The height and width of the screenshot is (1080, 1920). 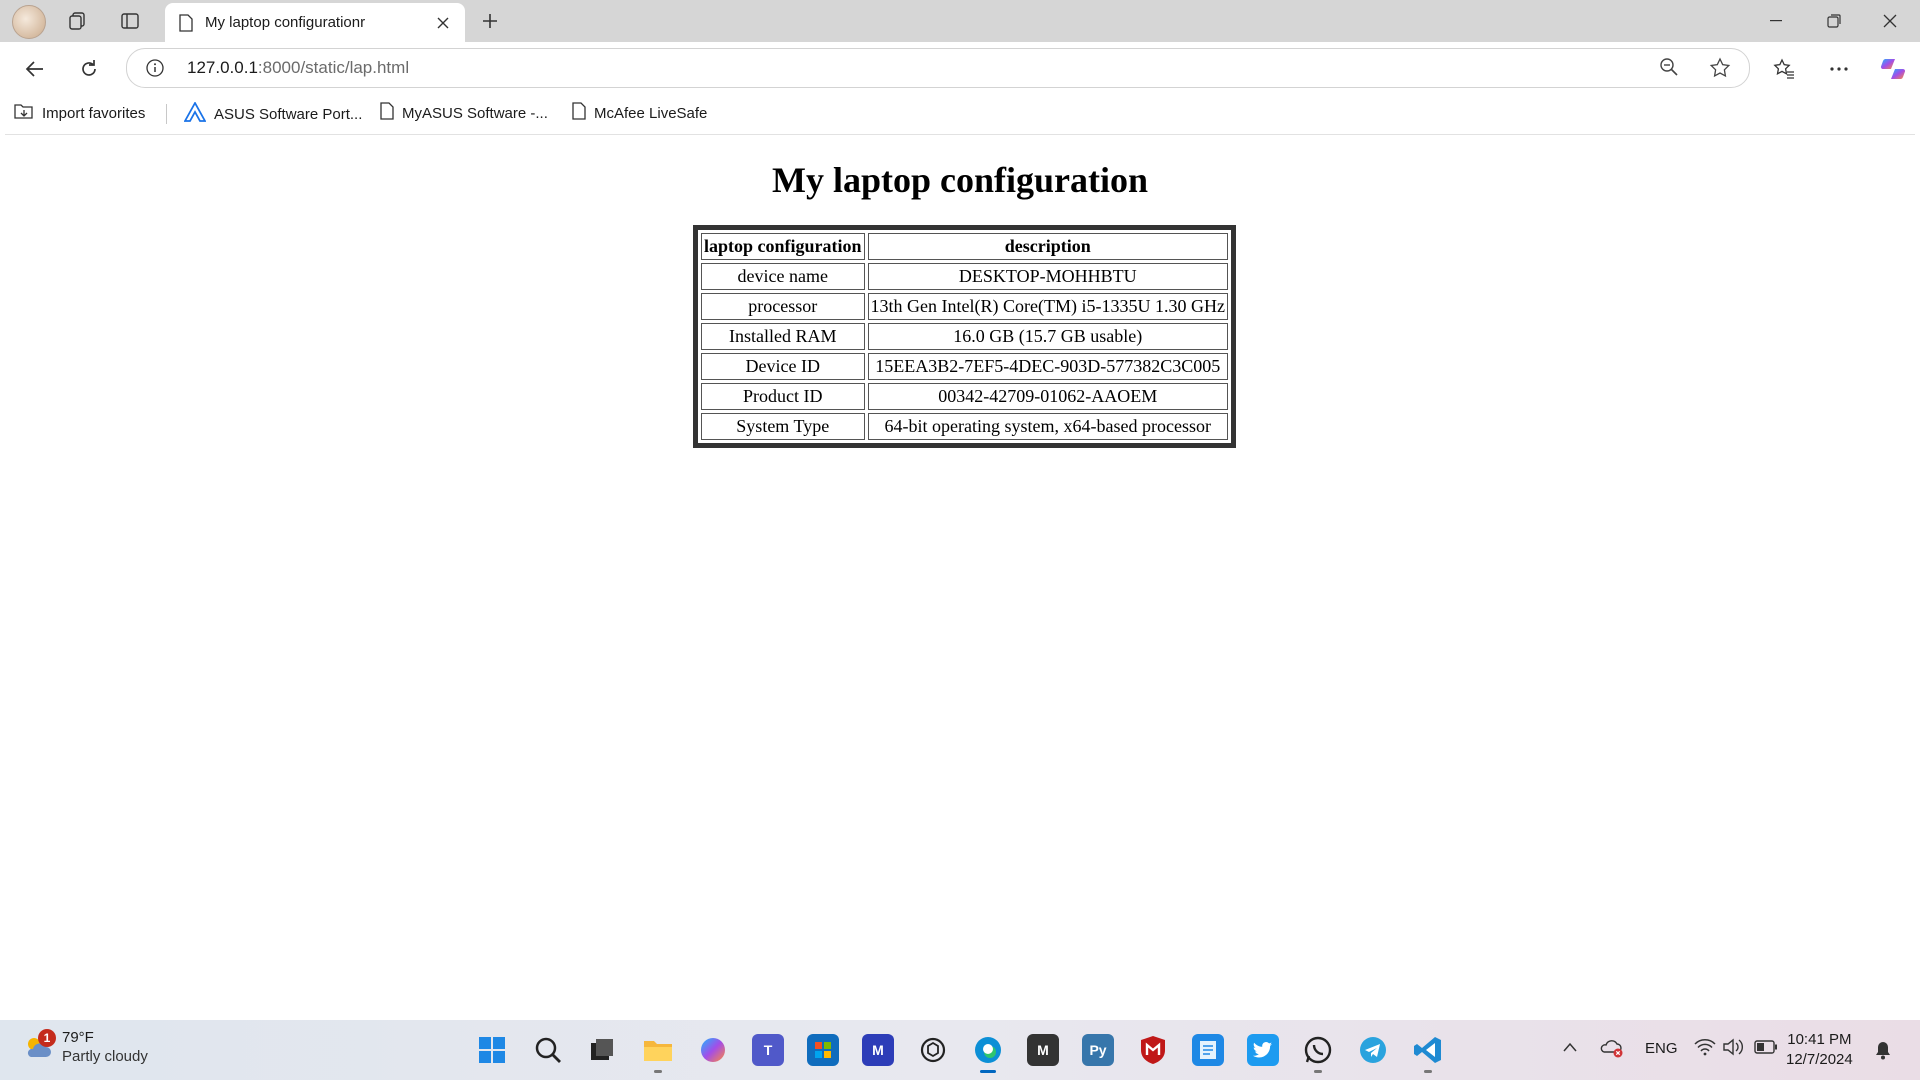 I want to click on notepad-icon, so click(x=1208, y=1050).